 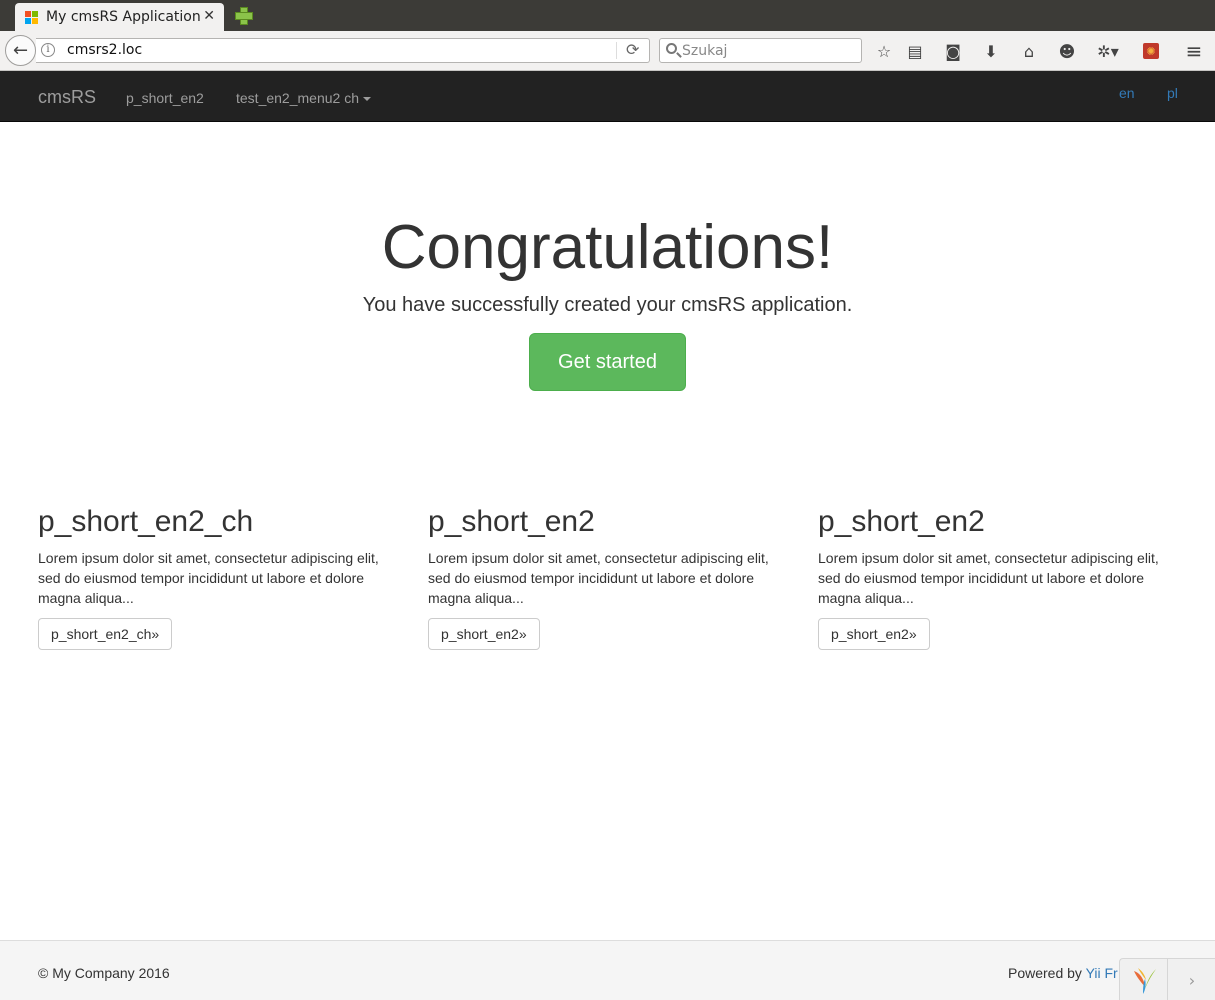 What do you see at coordinates (1127, 93) in the screenshot?
I see `language-en-link: en` at bounding box center [1127, 93].